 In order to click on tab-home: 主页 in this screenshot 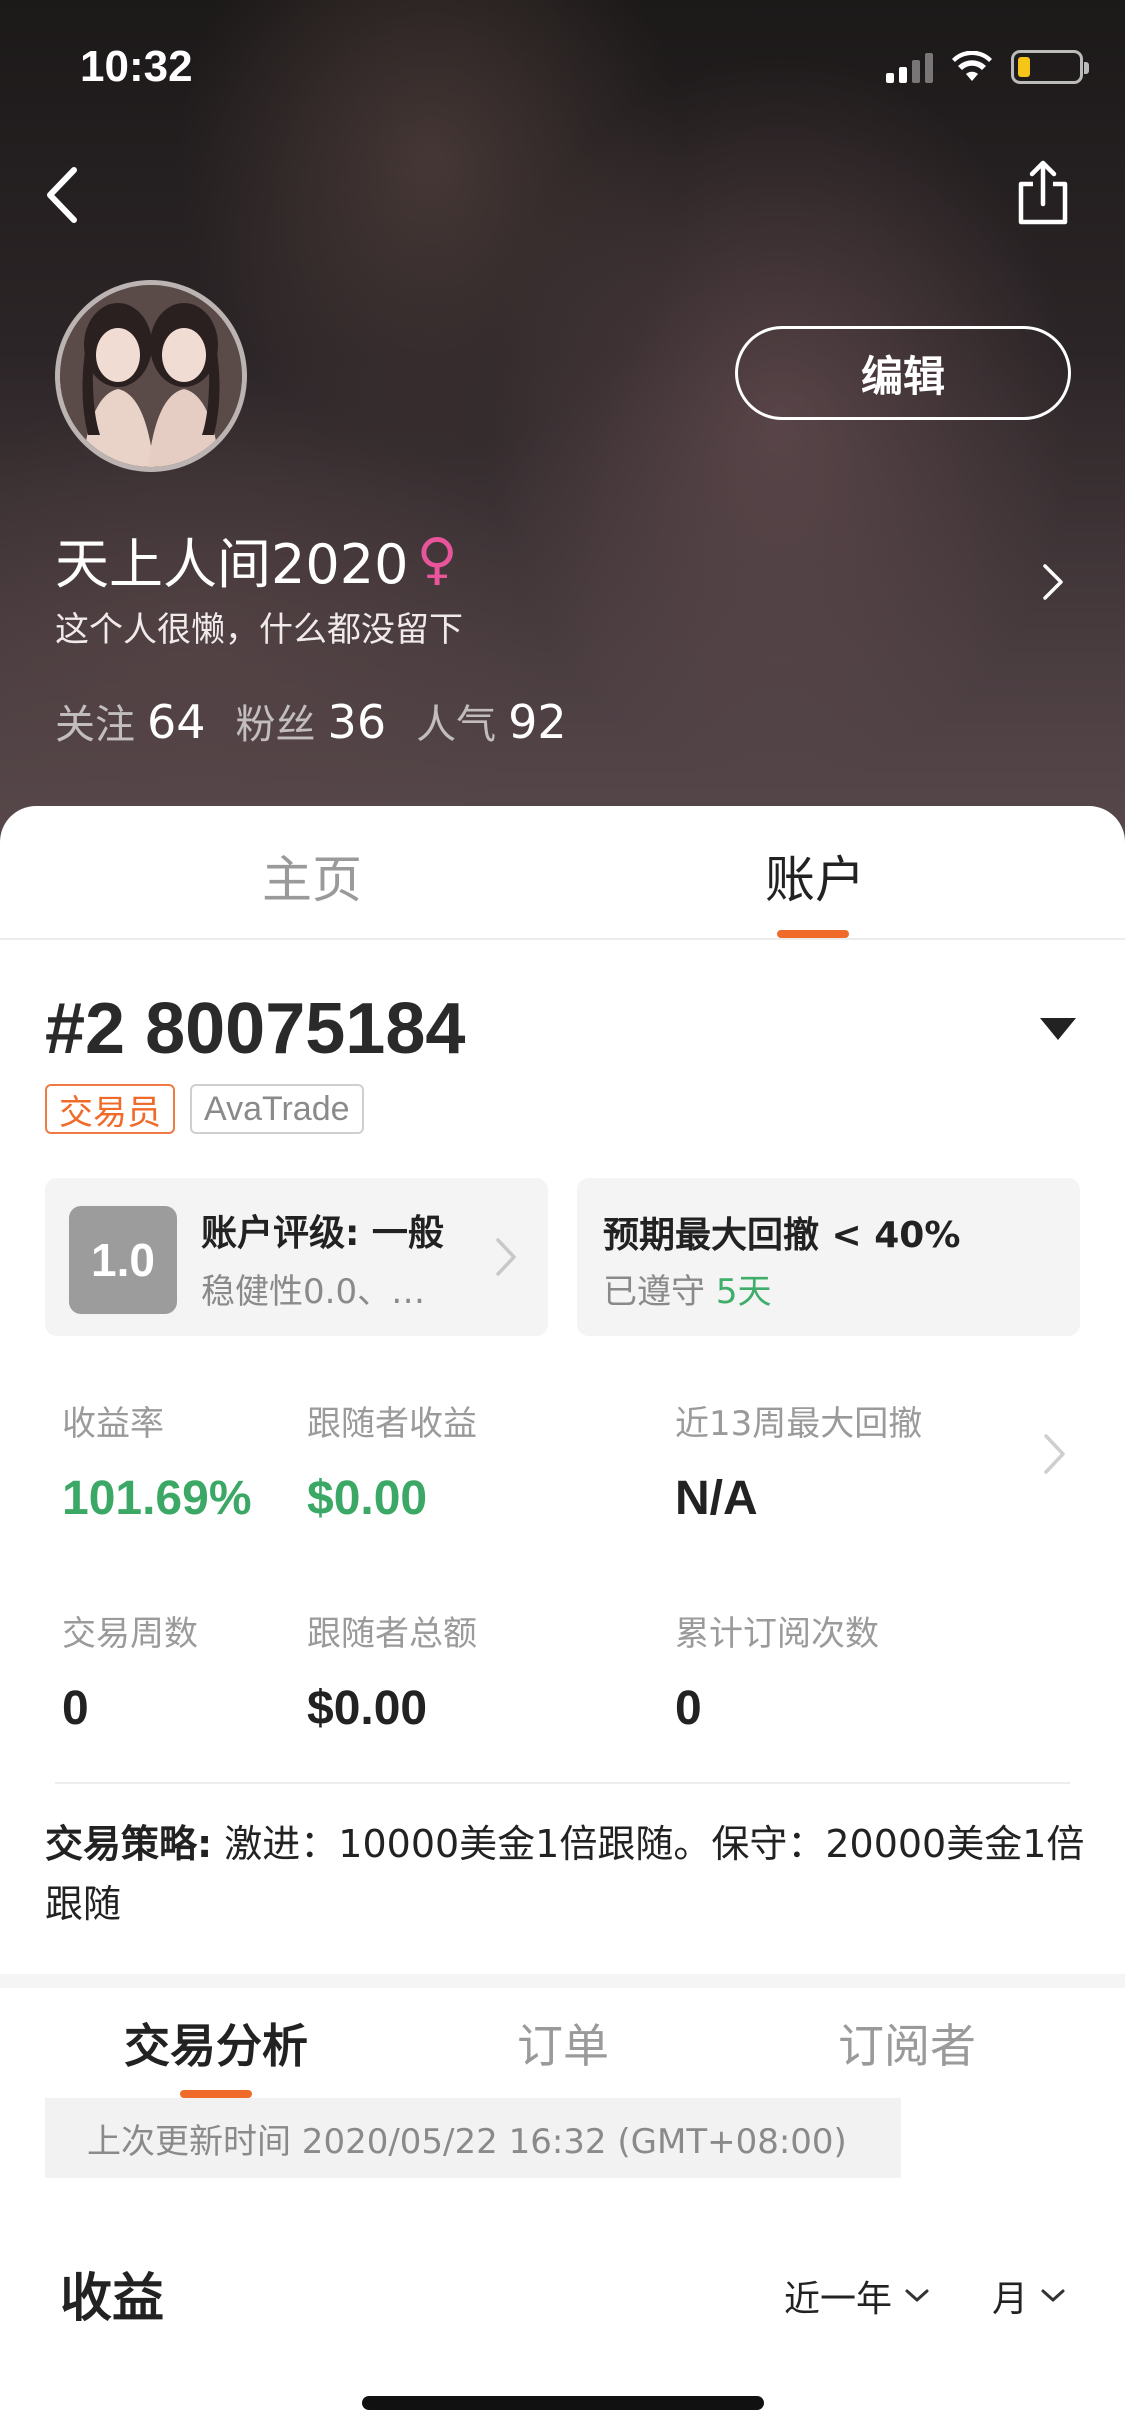, I will do `click(312, 876)`.